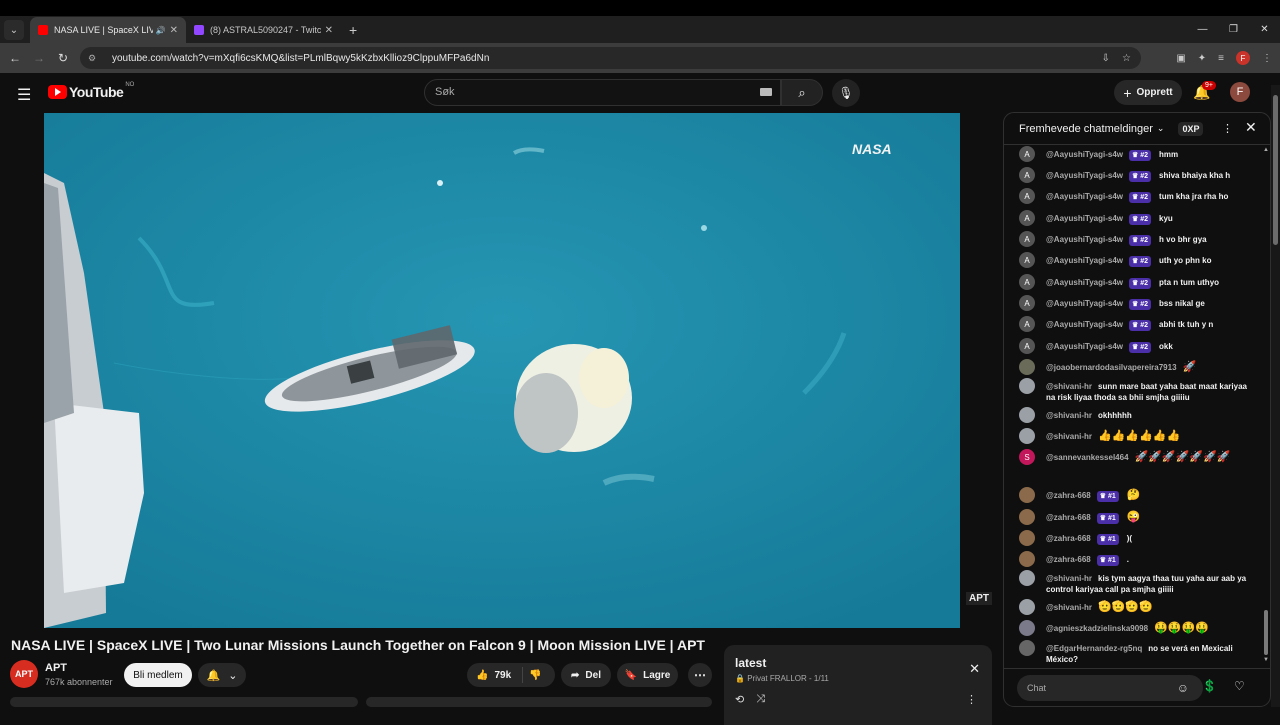 This screenshot has height=725, width=1280. What do you see at coordinates (91, 91) in the screenshot?
I see `youtube-logo: YouTube NO` at bounding box center [91, 91].